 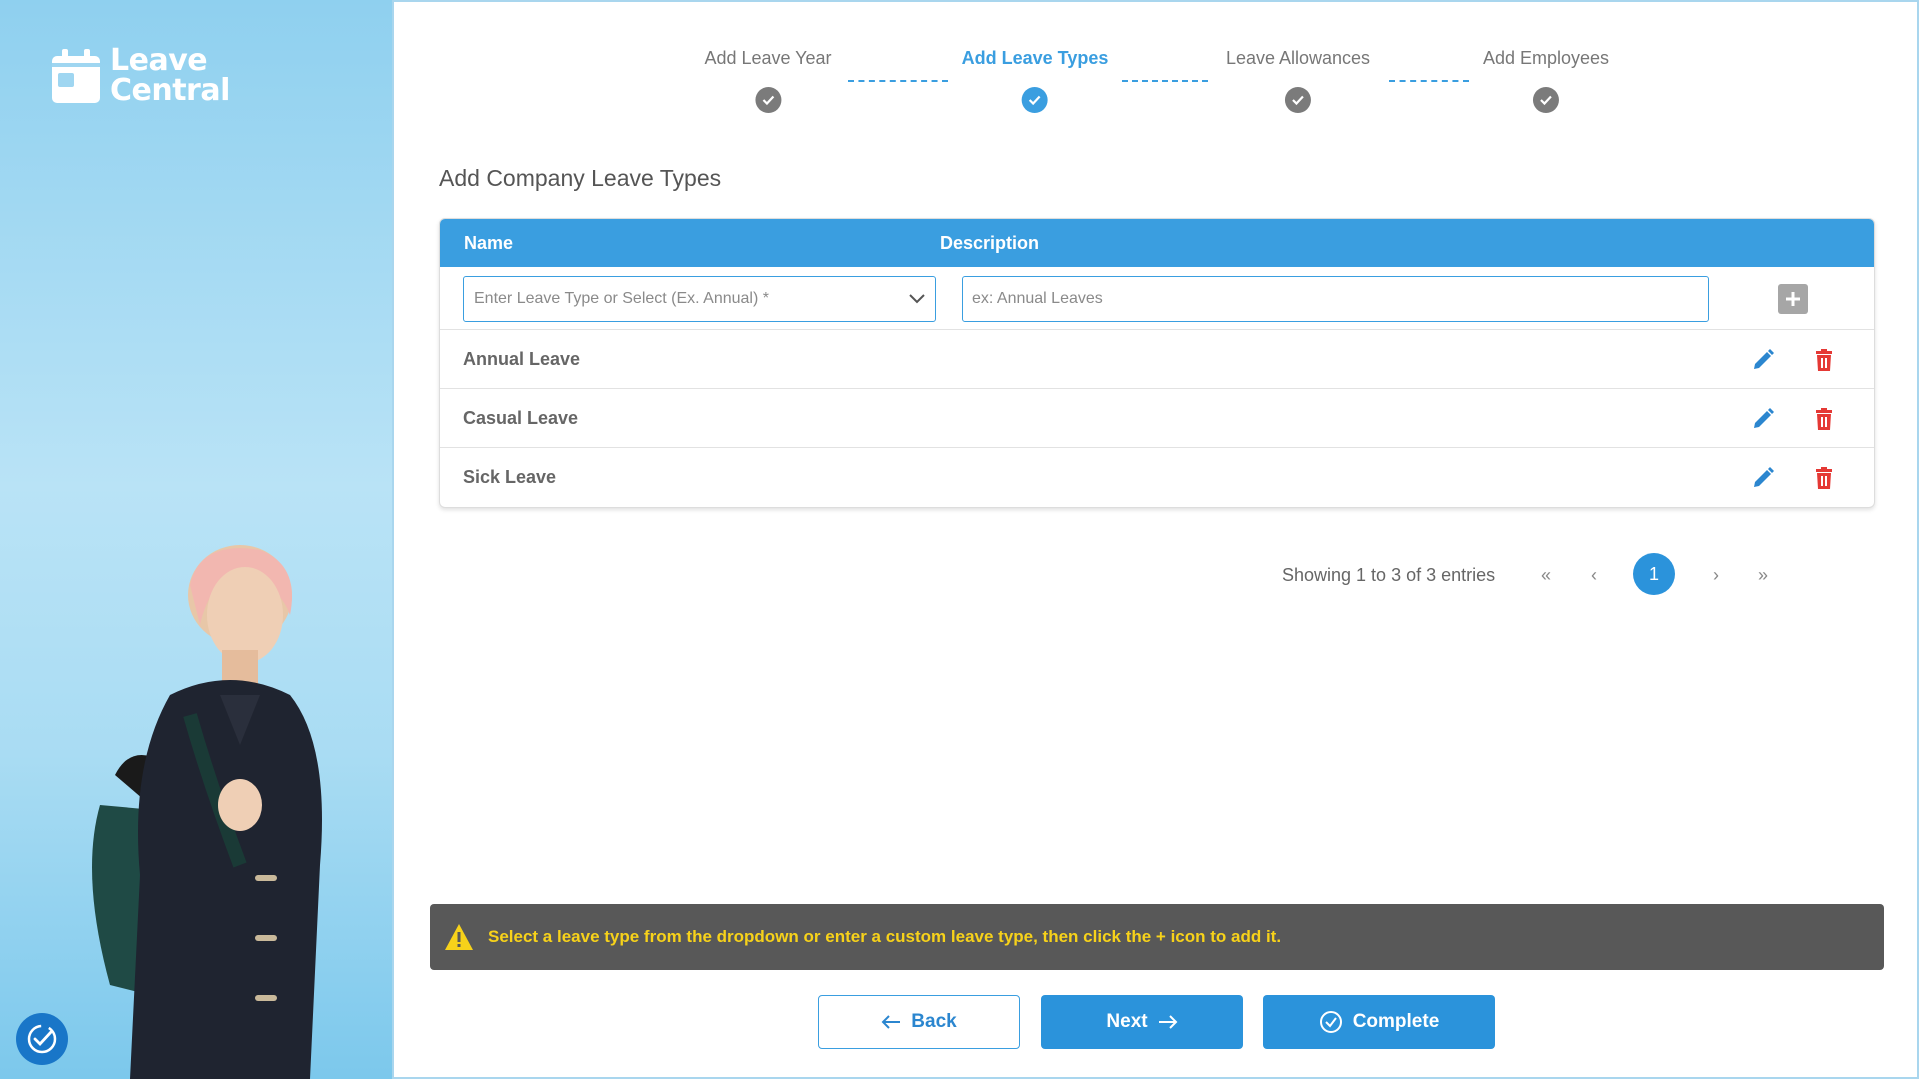 I want to click on cookie-settings-button, so click(x=42, y=1039).